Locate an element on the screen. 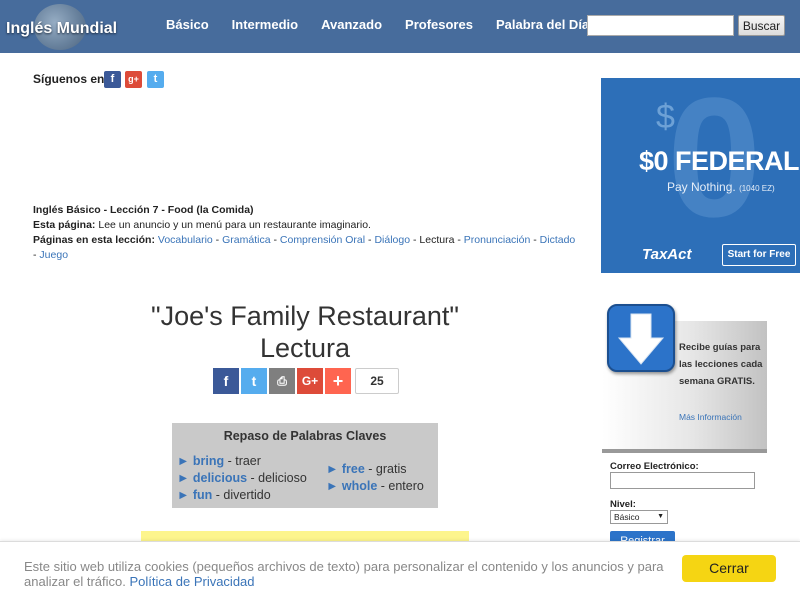 Image resolution: width=800 pixels, height=600 pixels. page-title: "Joe's Family Restaurant" Lectura is located at coordinates (305, 332).